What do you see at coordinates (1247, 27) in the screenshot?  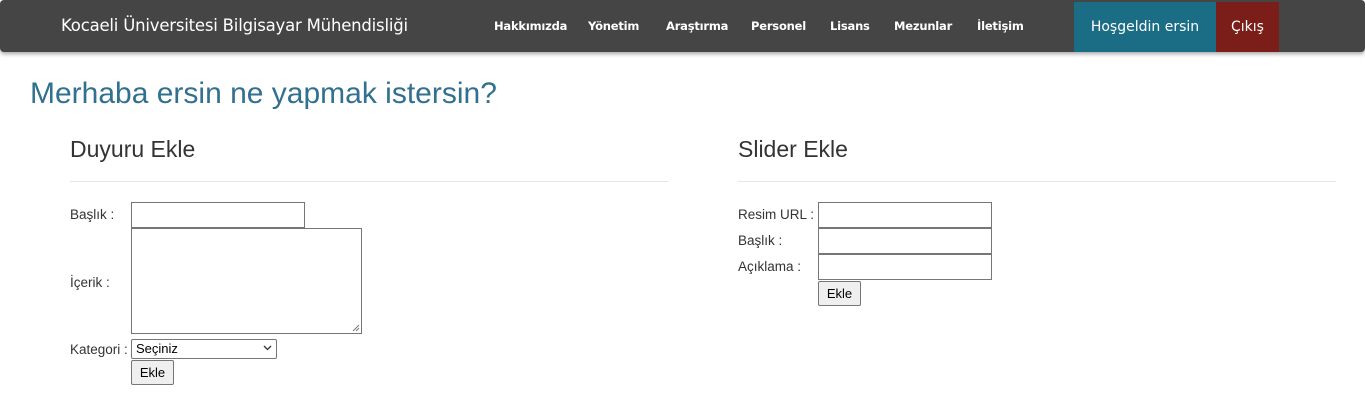 I see `logout-button: Çıkış` at bounding box center [1247, 27].